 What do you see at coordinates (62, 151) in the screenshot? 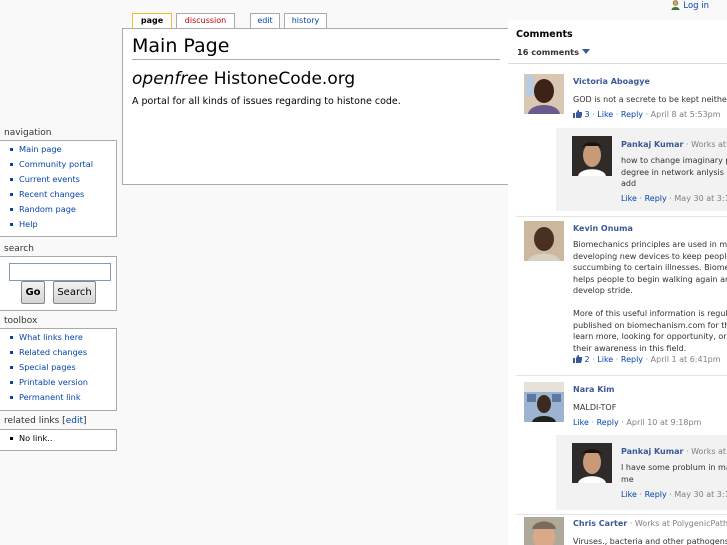
I see `nav-item-main-page: Main page` at bounding box center [62, 151].